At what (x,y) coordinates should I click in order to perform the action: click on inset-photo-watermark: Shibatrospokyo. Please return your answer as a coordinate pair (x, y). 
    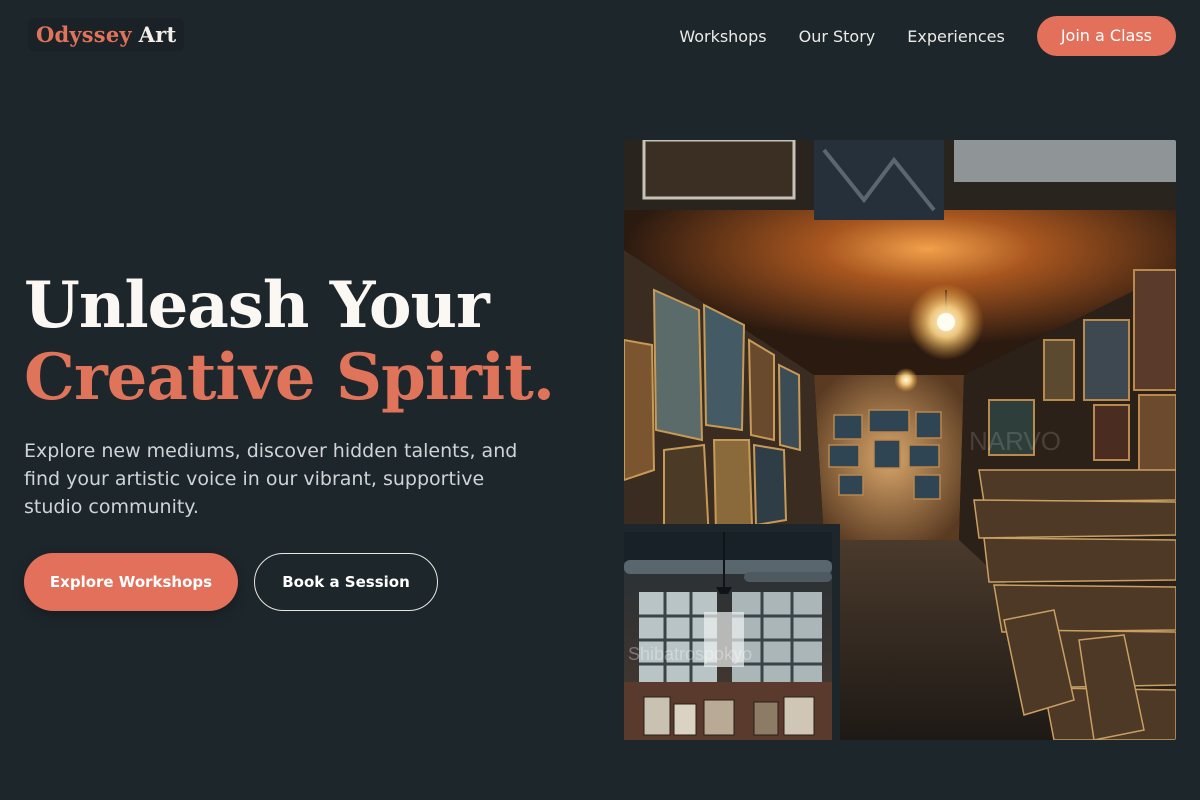
    Looking at the image, I should click on (690, 654).